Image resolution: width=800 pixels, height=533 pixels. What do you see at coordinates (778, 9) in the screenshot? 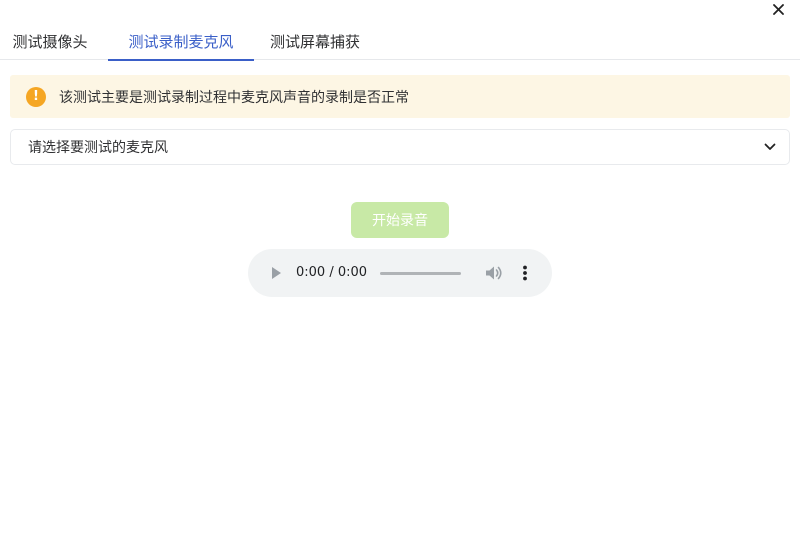
I see `close-icon` at bounding box center [778, 9].